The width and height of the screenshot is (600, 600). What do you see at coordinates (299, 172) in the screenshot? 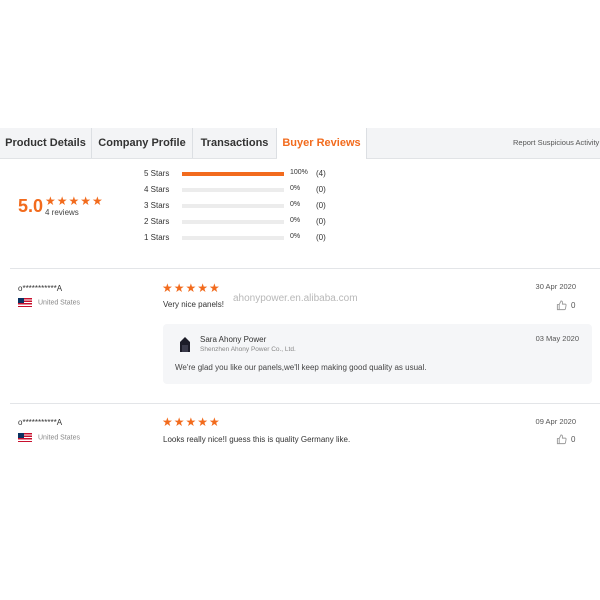
I see `distribution-percent: 100%` at bounding box center [299, 172].